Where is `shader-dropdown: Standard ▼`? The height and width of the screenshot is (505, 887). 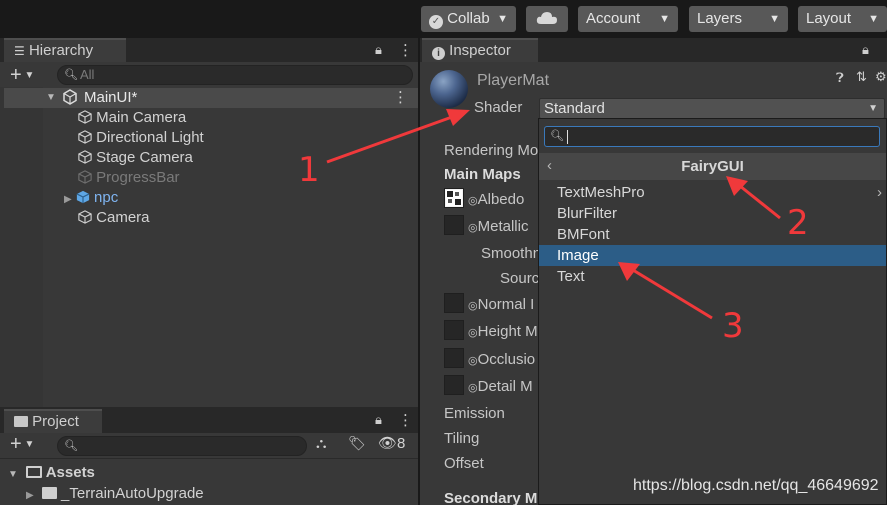
shader-dropdown: Standard ▼ is located at coordinates (712, 108).